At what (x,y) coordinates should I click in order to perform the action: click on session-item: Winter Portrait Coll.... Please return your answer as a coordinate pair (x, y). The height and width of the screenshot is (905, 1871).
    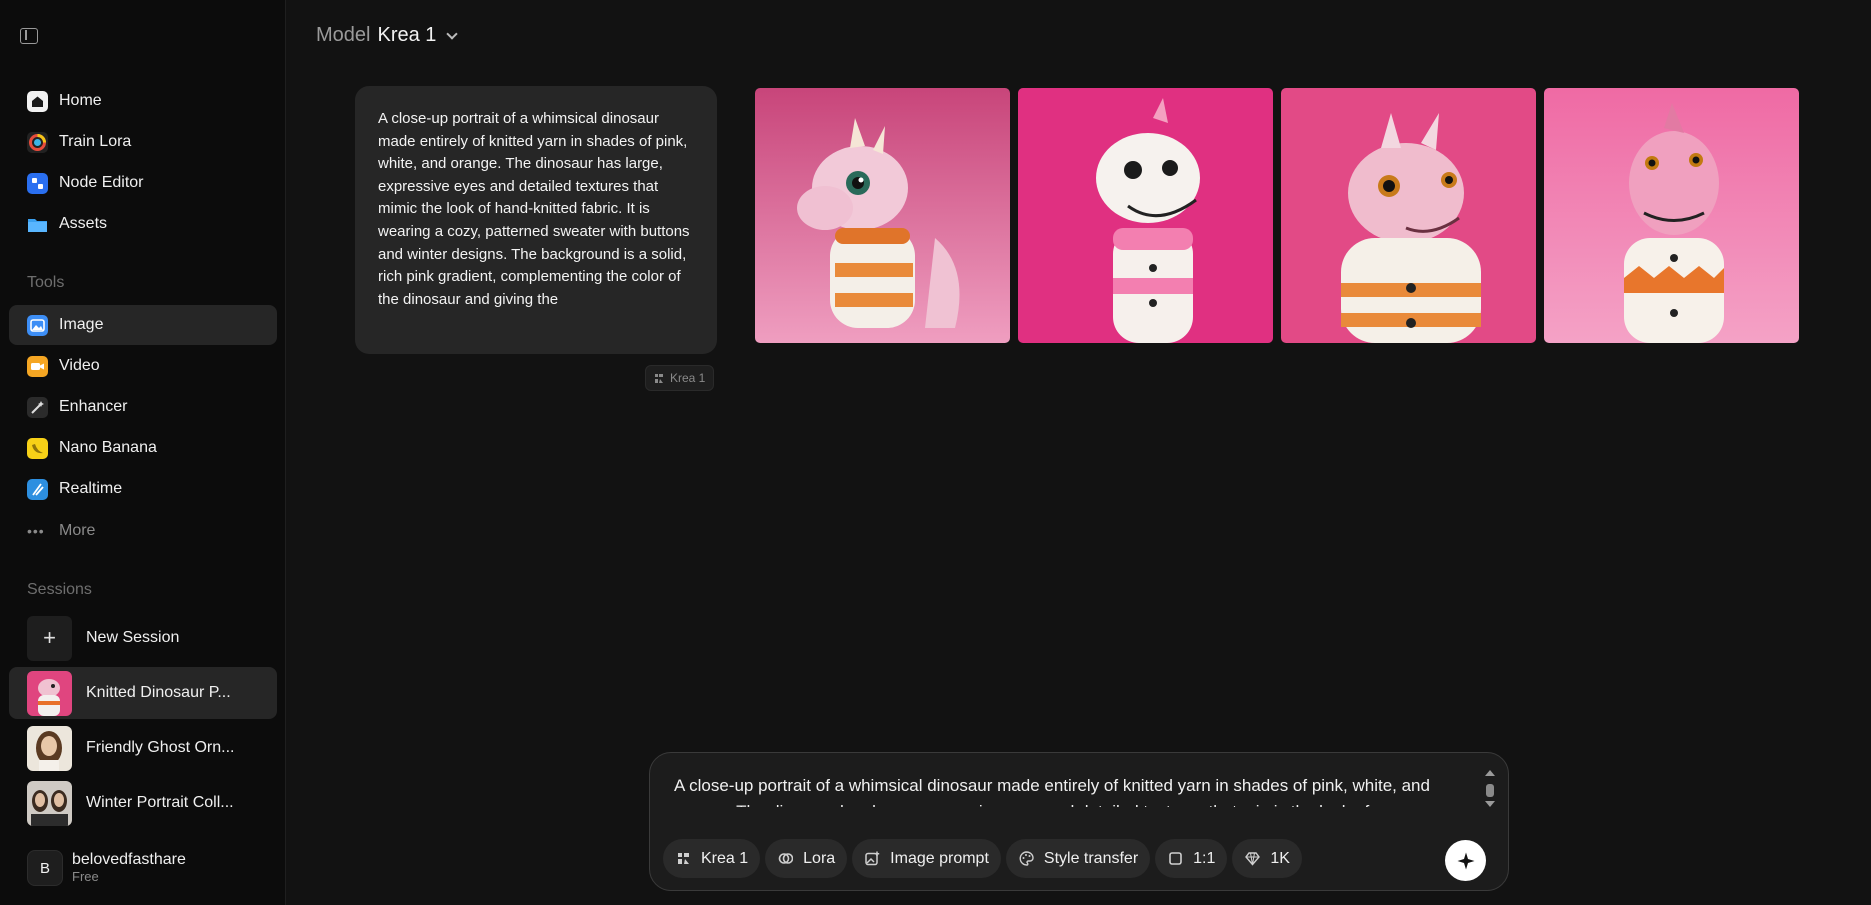
    Looking at the image, I should click on (143, 803).